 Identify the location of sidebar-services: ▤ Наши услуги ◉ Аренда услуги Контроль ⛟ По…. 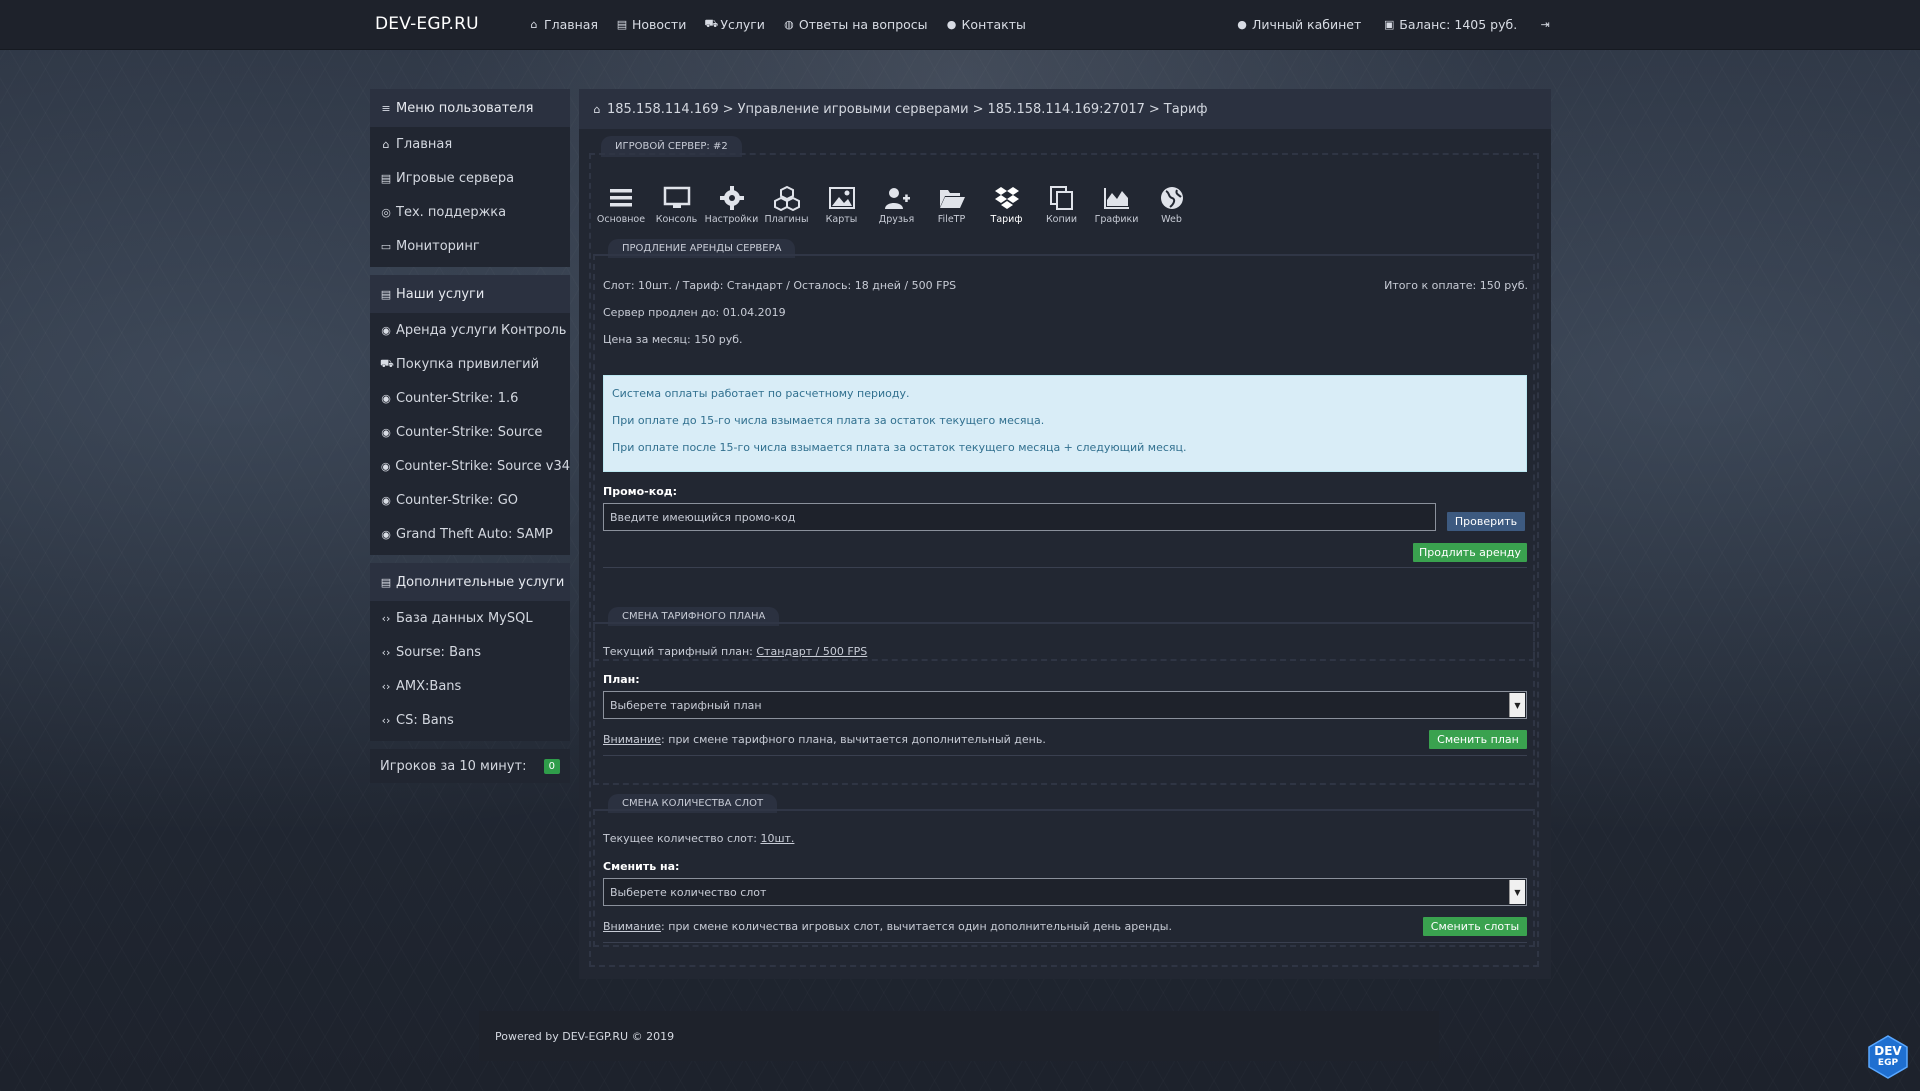
(470, 415).